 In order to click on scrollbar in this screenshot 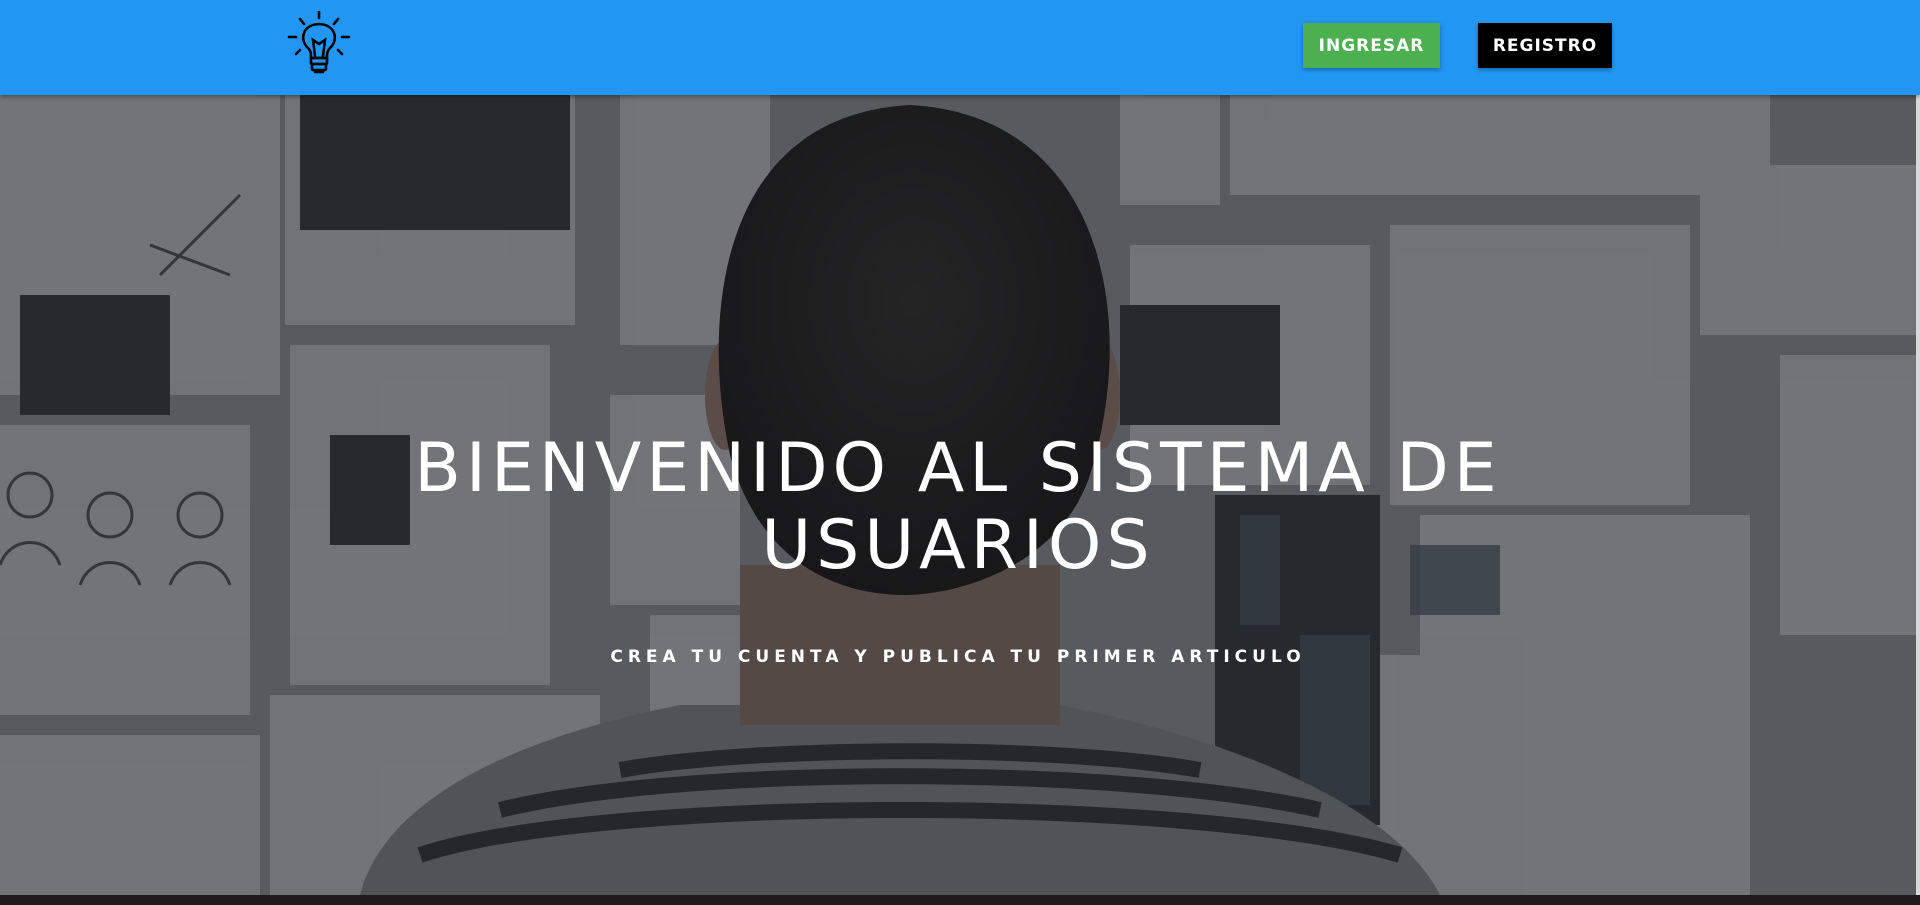, I will do `click(1918, 495)`.